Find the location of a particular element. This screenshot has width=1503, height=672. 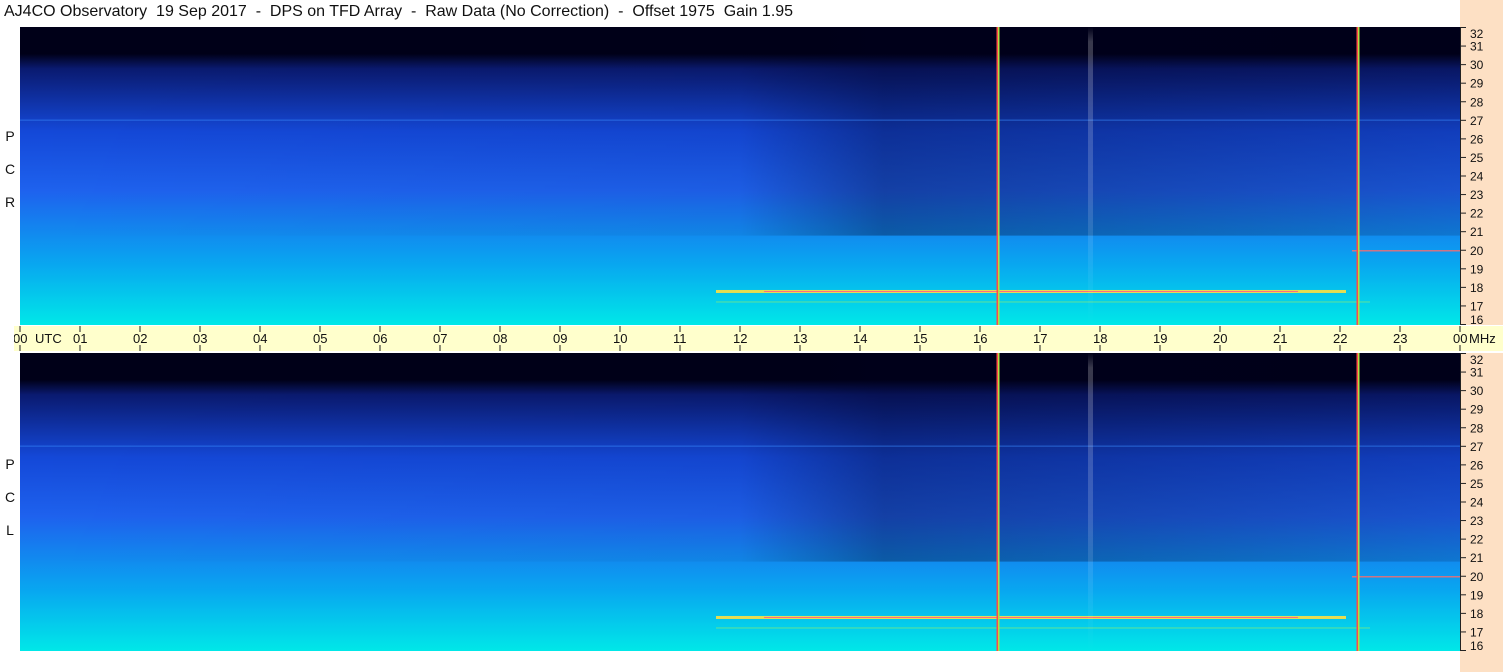

time-tick-label: 09 is located at coordinates (560, 338).